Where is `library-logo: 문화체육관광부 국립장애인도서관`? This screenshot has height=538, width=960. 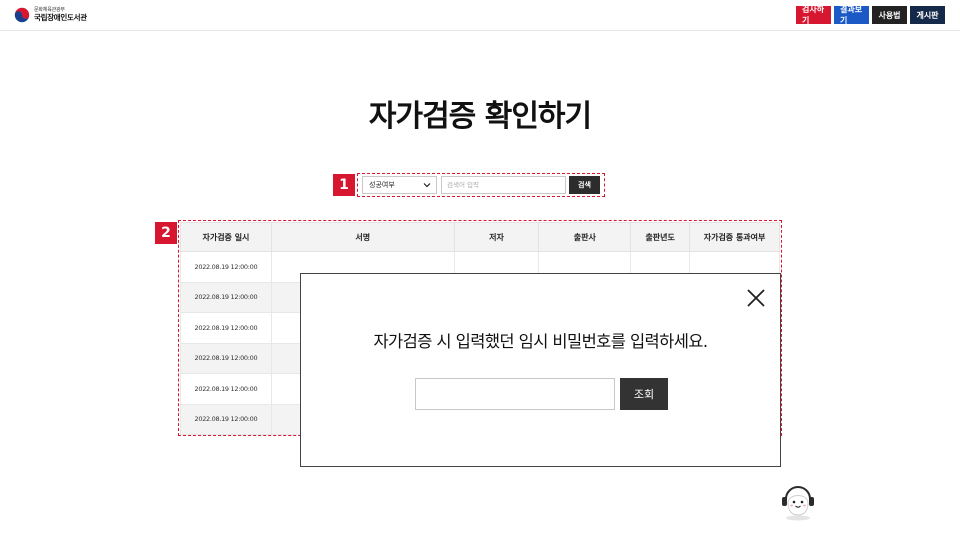
library-logo: 문화체육관광부 국립장애인도서관 is located at coordinates (50, 15).